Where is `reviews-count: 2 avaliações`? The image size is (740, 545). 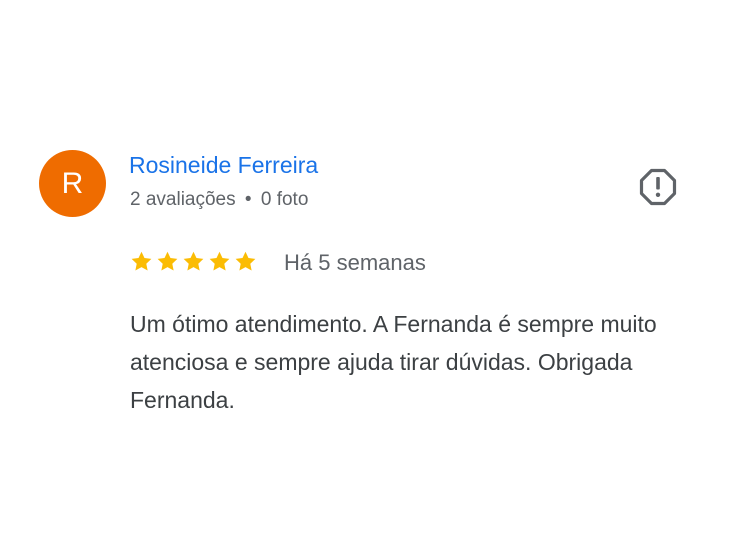 reviews-count: 2 avaliações is located at coordinates (183, 199).